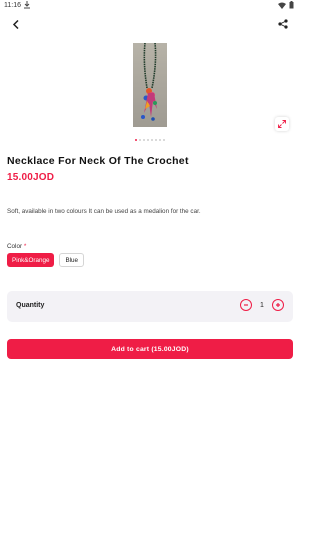  Describe the element at coordinates (291, 5) in the screenshot. I see `battery-icon` at that location.